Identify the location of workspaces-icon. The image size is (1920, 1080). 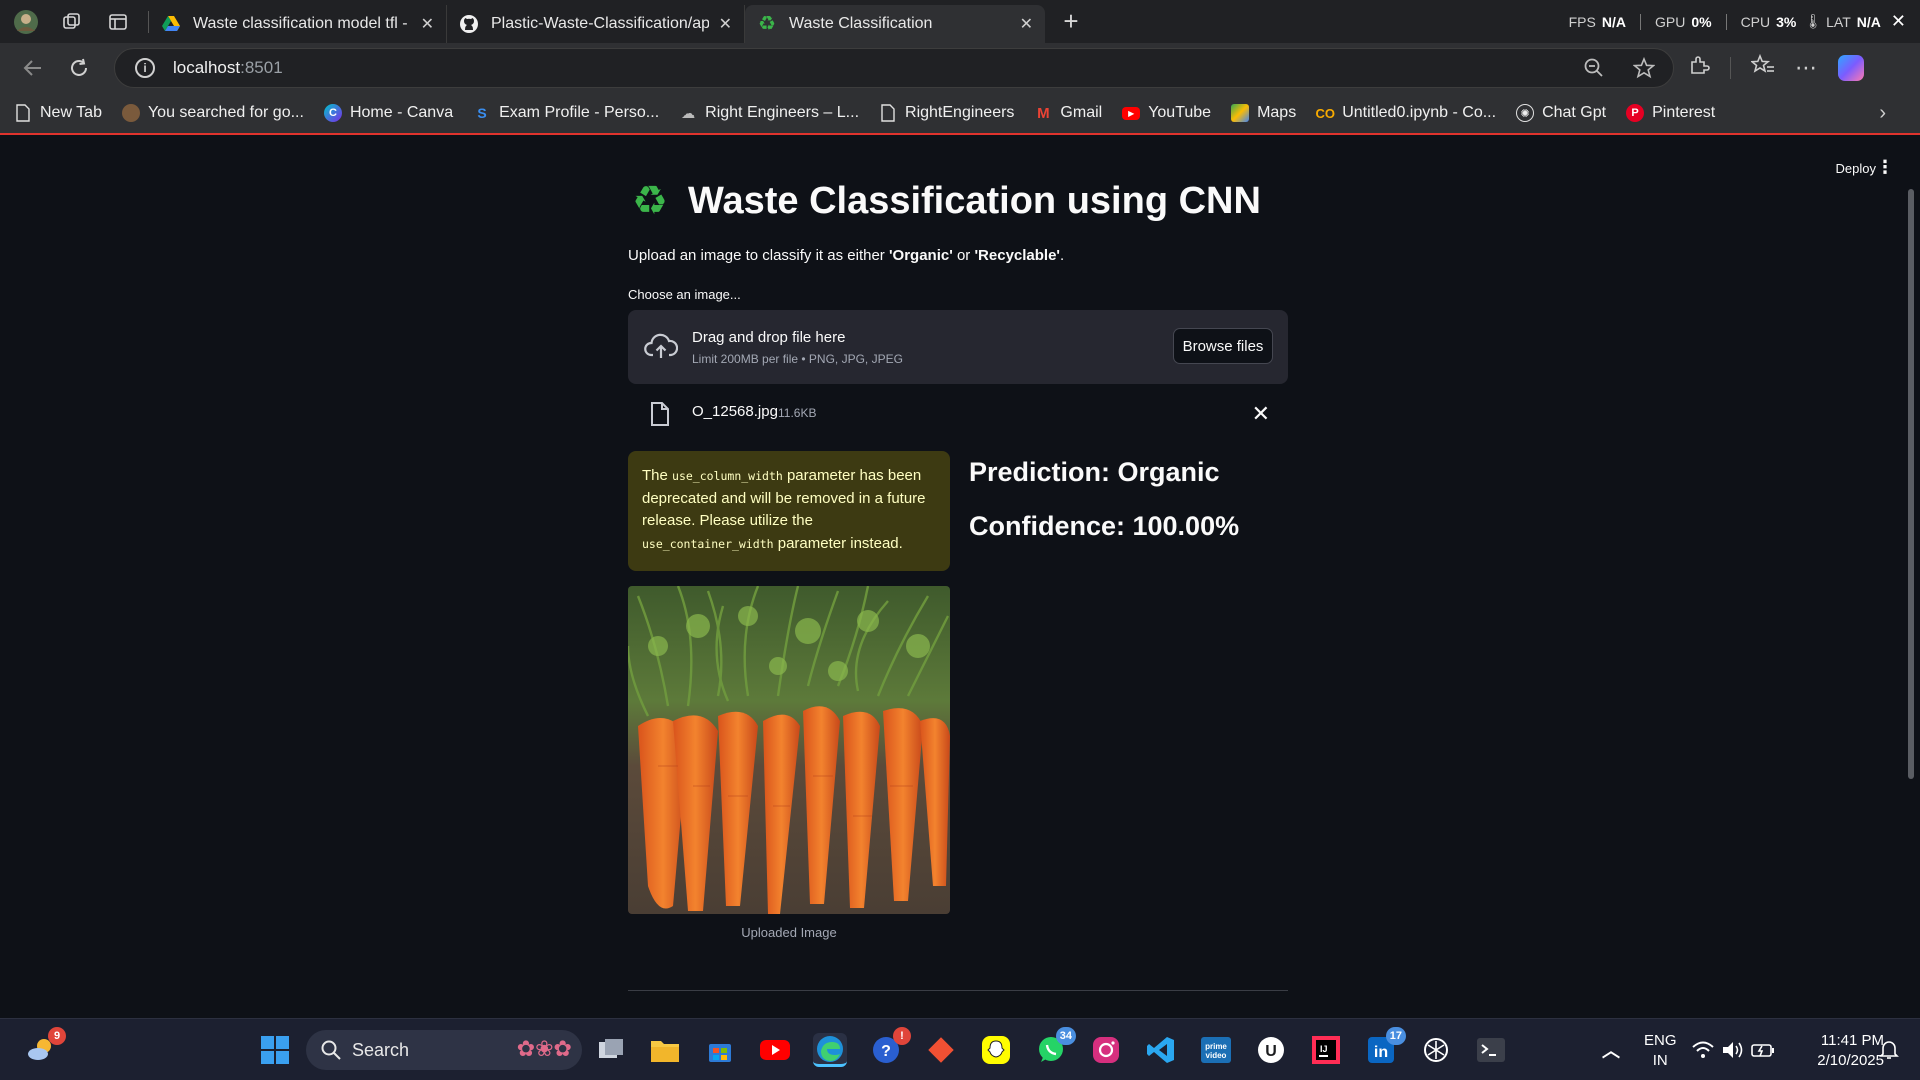
(72, 22).